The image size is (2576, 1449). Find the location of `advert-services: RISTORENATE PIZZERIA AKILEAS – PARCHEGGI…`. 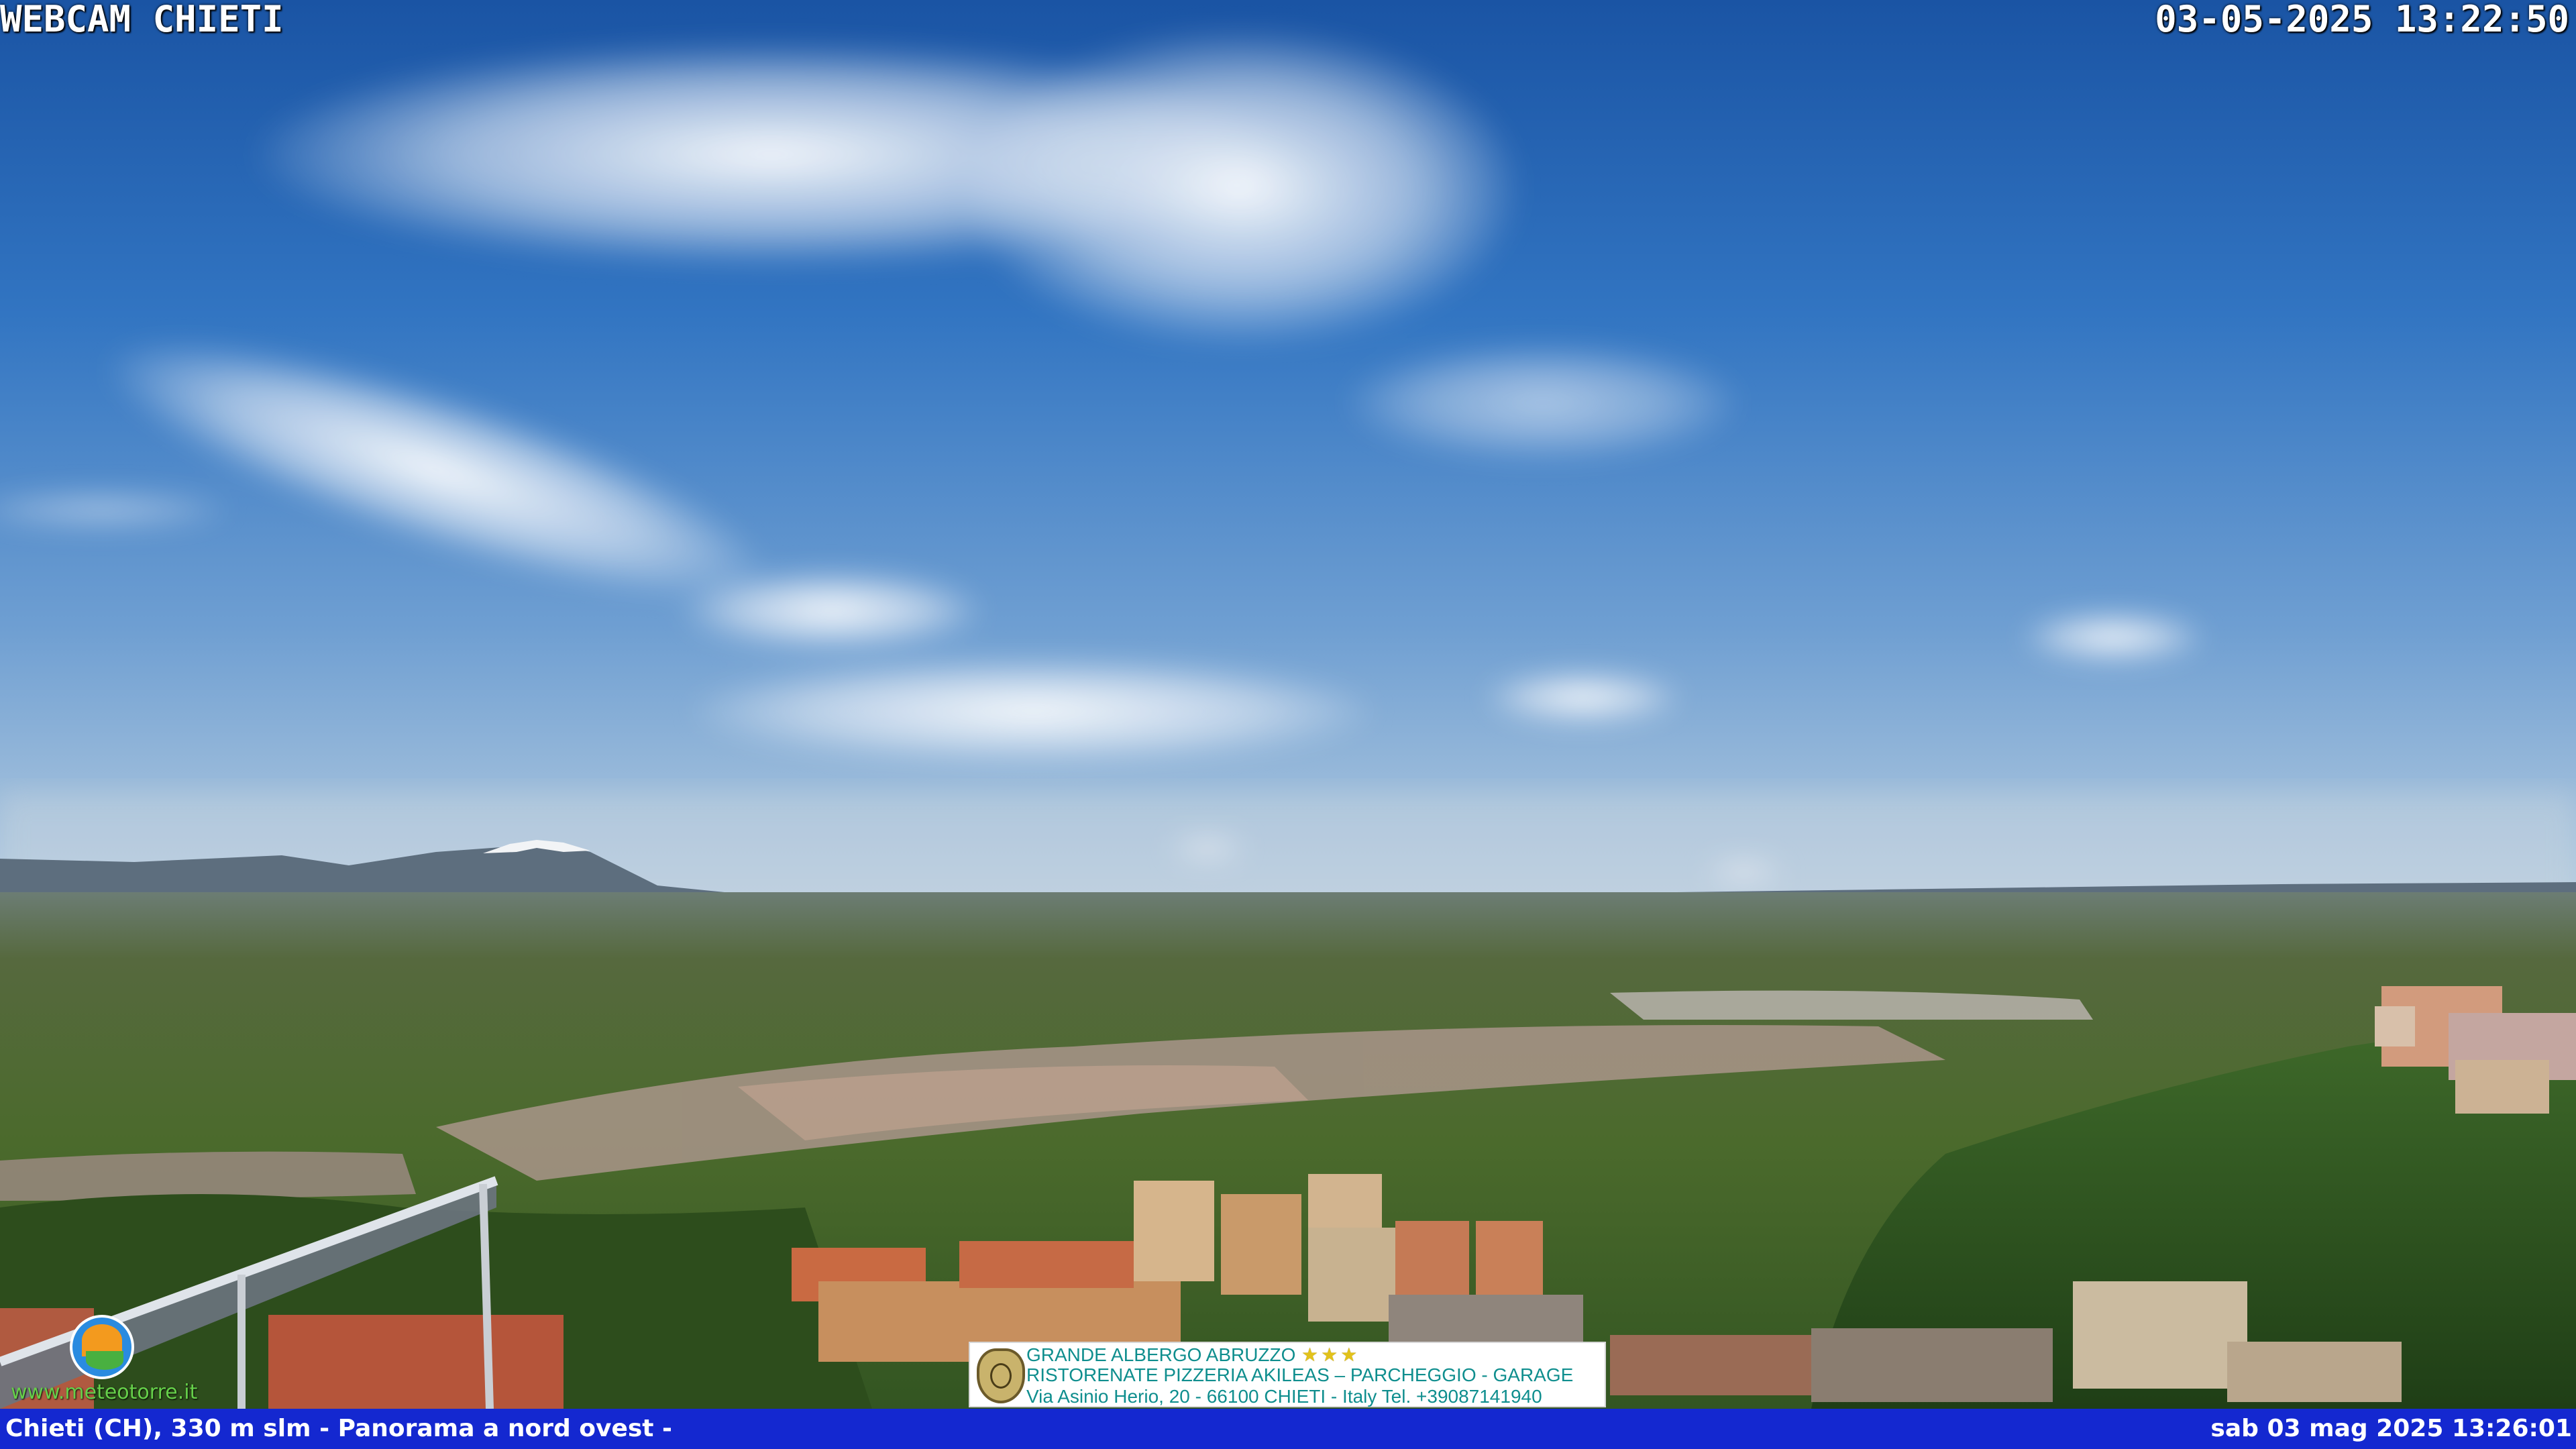

advert-services: RISTORENATE PIZZERIA AKILEAS – PARCHEGGI… is located at coordinates (1300, 1374).